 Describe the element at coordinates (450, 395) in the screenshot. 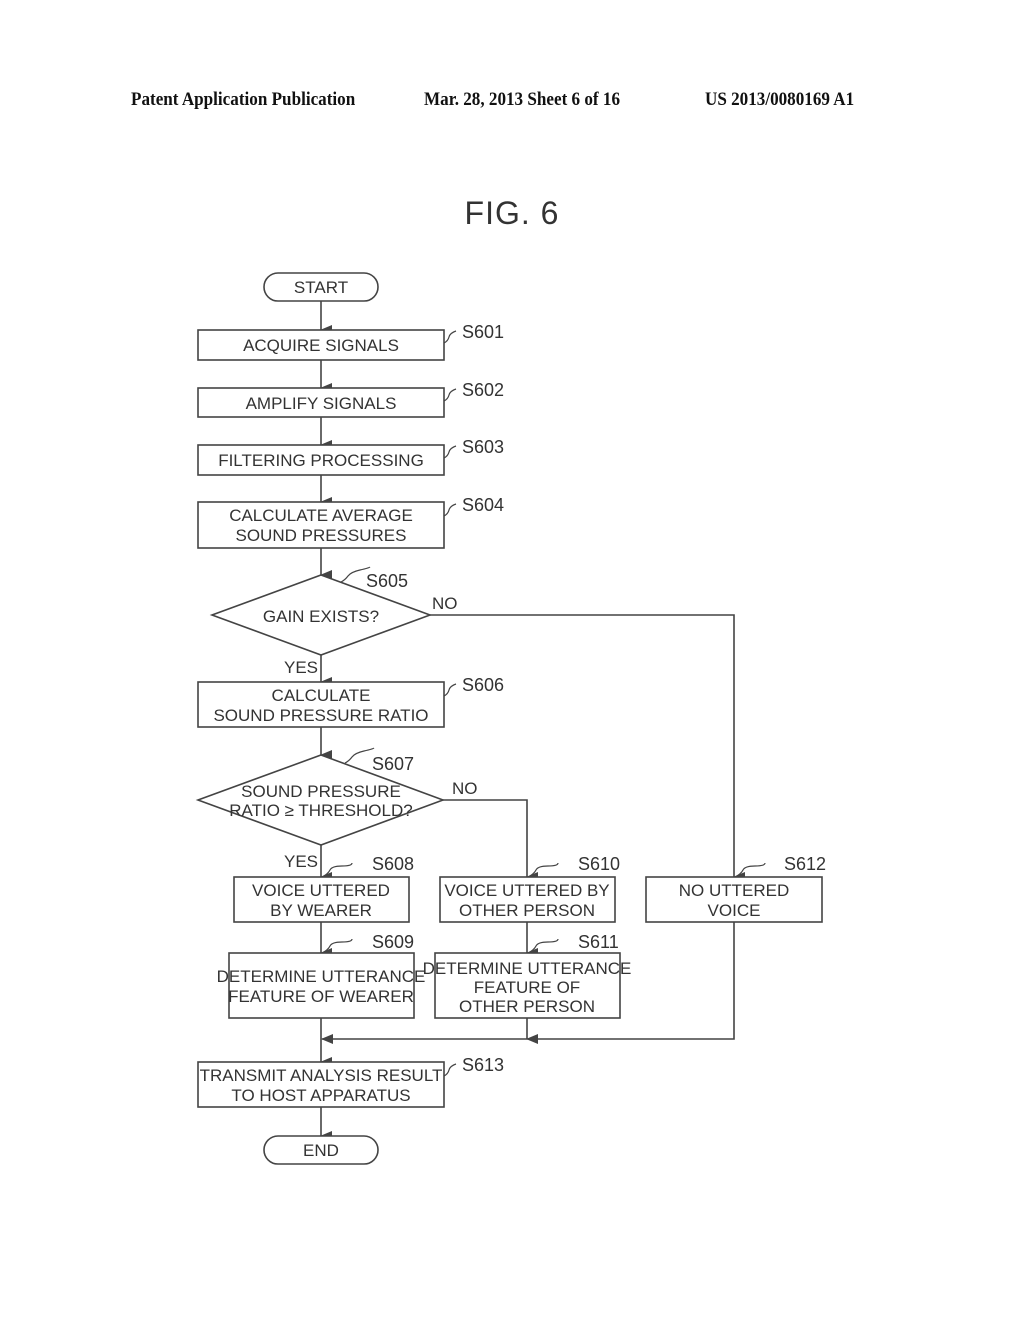

I see `s602-leader` at that location.